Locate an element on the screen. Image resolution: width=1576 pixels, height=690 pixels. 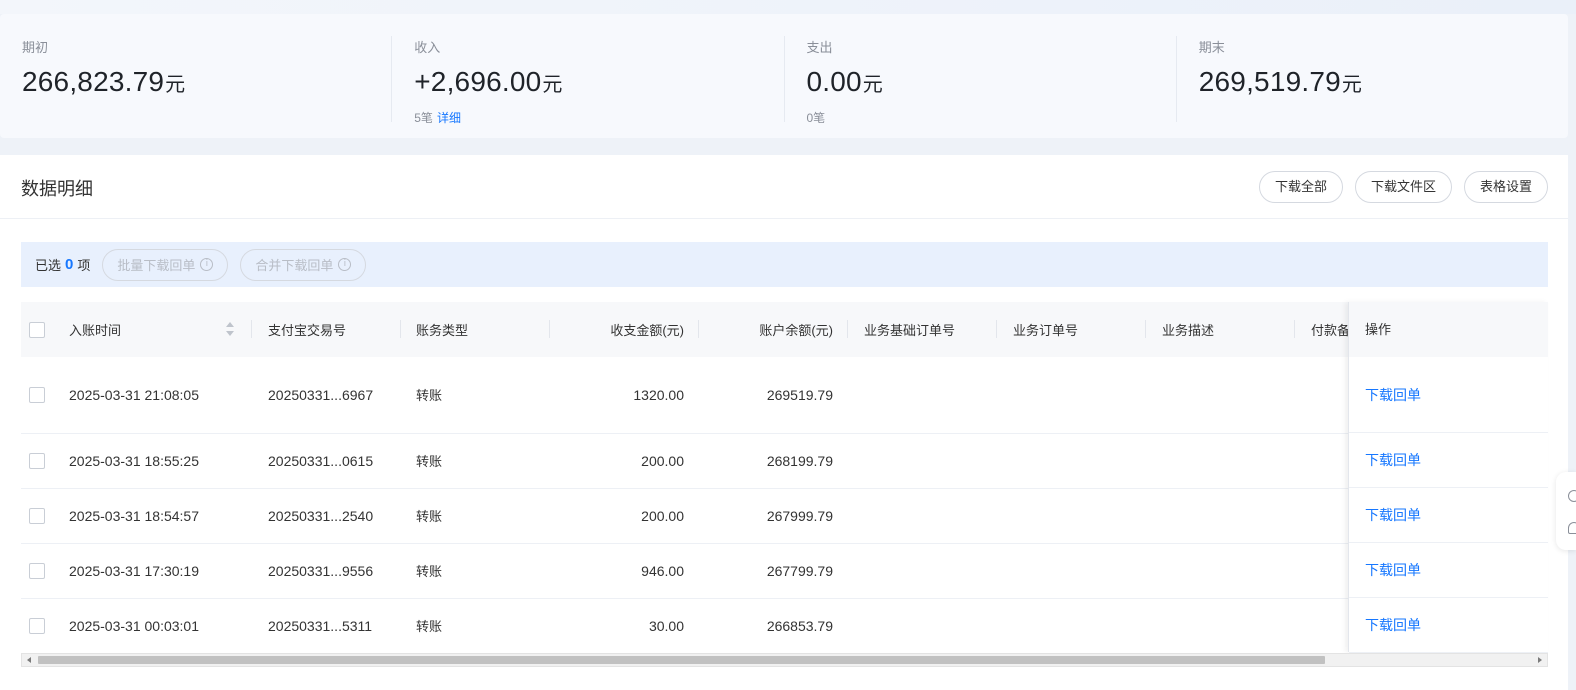
cell-amount: 1320.00 is located at coordinates (624, 395).